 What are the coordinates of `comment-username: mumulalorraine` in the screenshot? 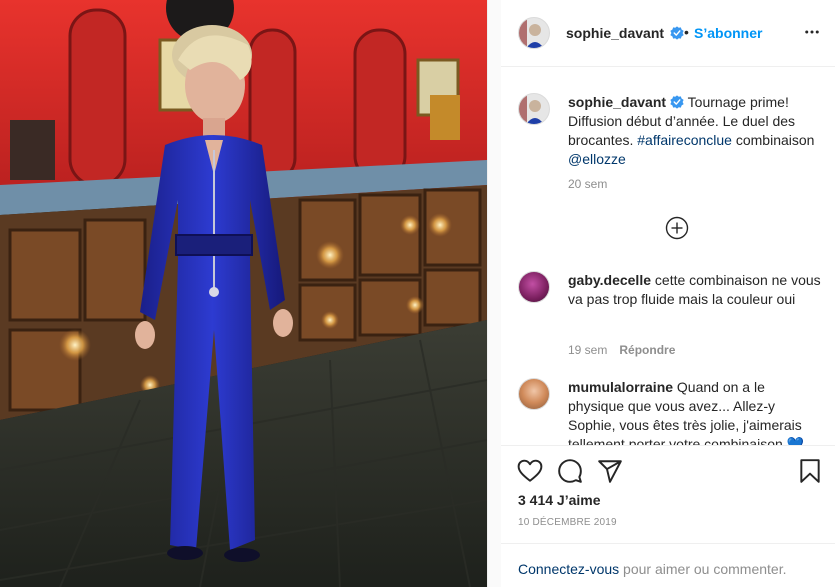 It's located at (620, 387).